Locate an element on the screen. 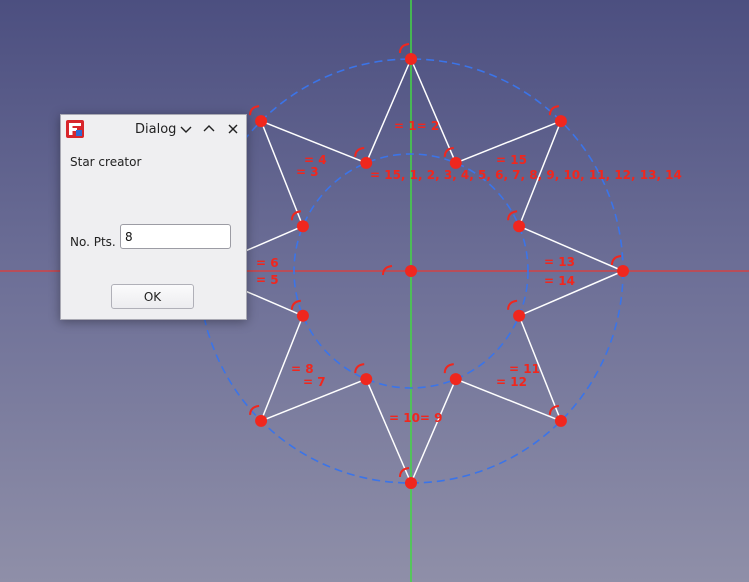 The height and width of the screenshot is (582, 749). close-icon is located at coordinates (233, 129).